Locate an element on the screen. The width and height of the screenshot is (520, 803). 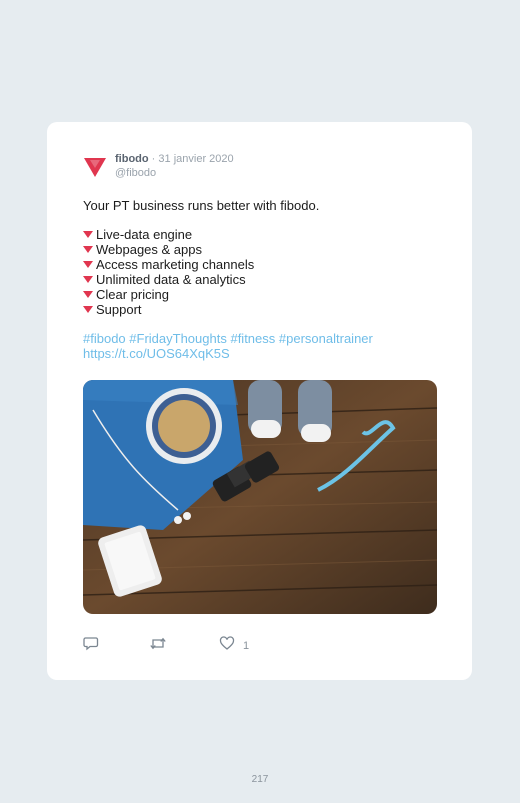
author-handle: @fibodo is located at coordinates (174, 173).